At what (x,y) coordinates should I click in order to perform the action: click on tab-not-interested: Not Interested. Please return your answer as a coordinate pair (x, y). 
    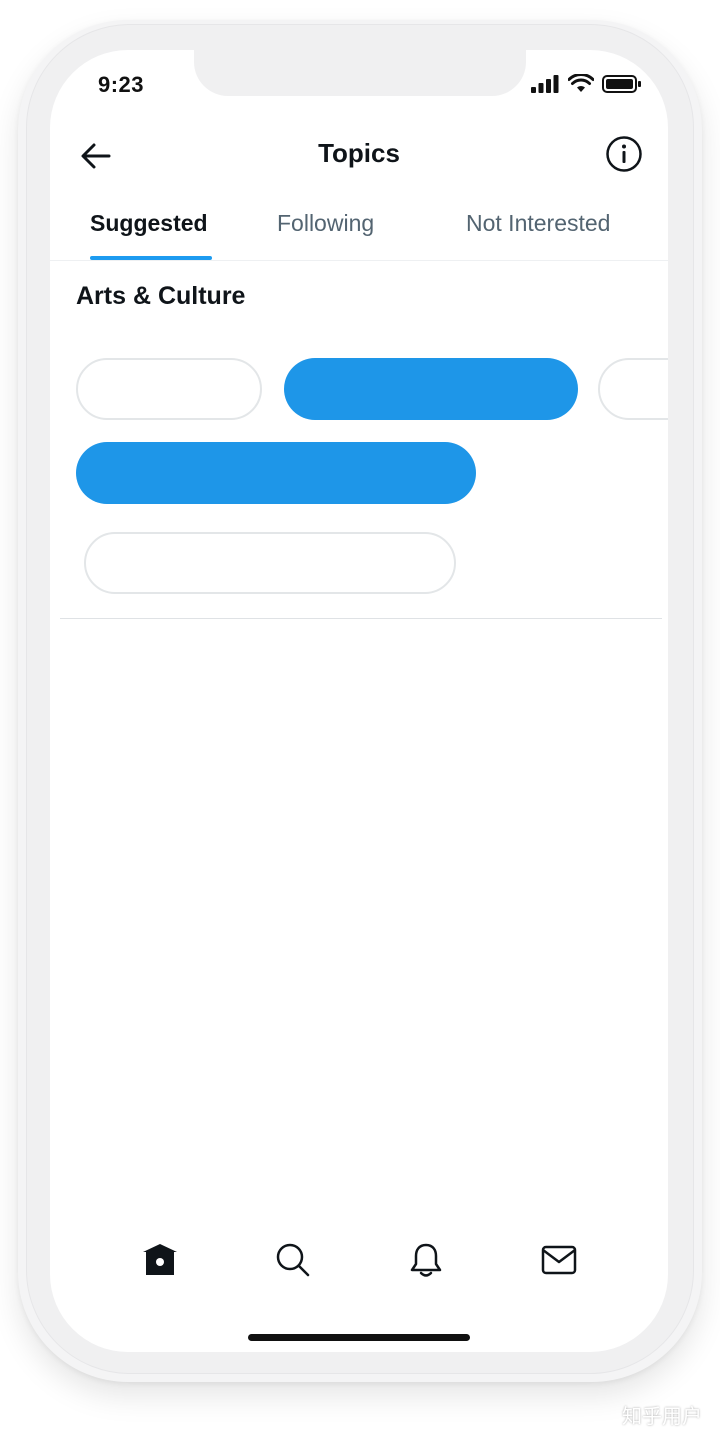
    Looking at the image, I should click on (538, 223).